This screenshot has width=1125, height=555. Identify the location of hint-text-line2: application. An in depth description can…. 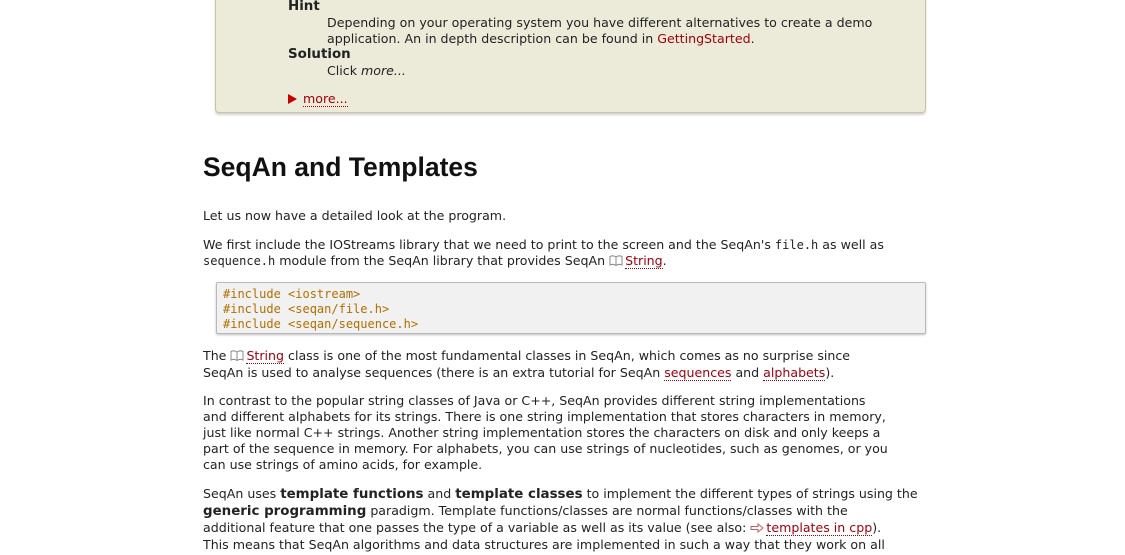
(492, 38).